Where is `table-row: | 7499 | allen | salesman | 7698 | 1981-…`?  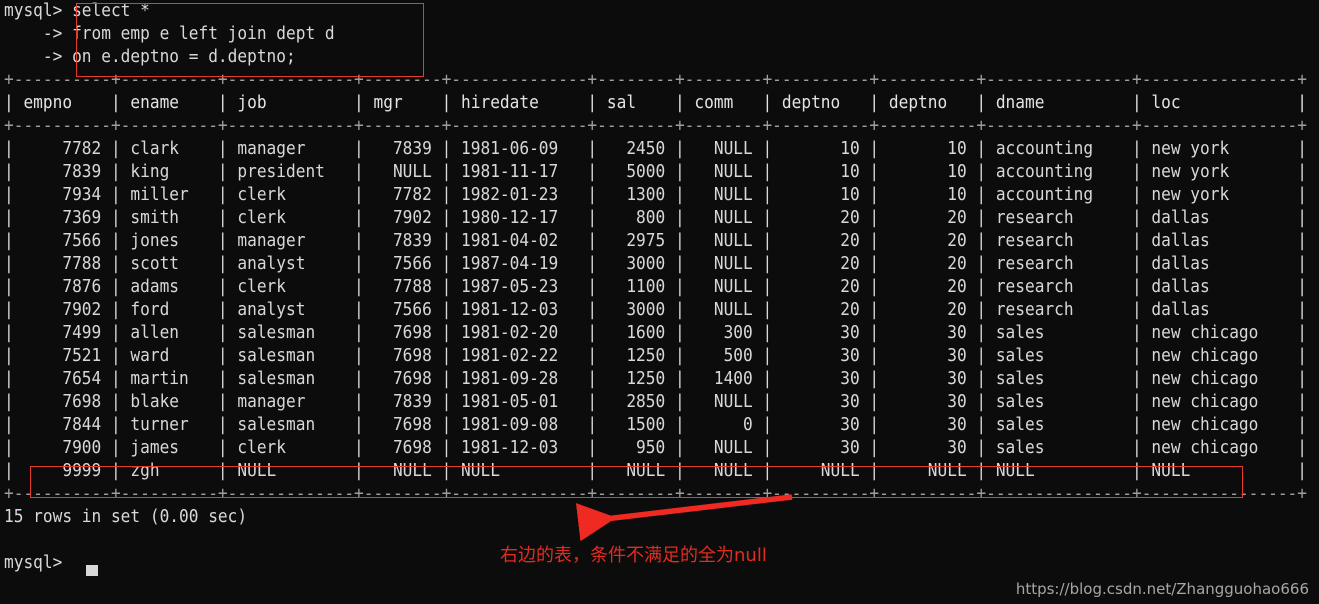
table-row: | 7499 | allen | salesman | 7698 | 1981-… is located at coordinates (655, 333).